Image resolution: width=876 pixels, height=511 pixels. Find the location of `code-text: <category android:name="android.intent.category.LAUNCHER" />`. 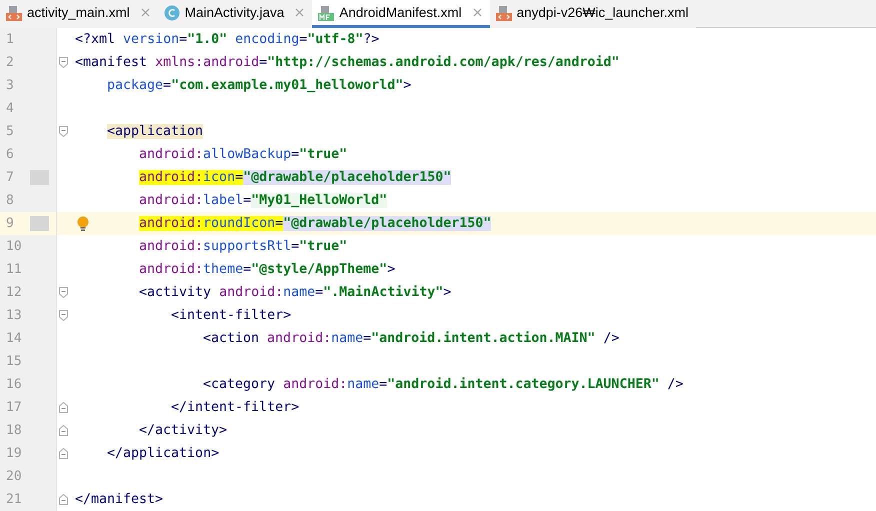

code-text: <category android:name="android.intent.category.LAUNCHER" /> is located at coordinates (443, 384).